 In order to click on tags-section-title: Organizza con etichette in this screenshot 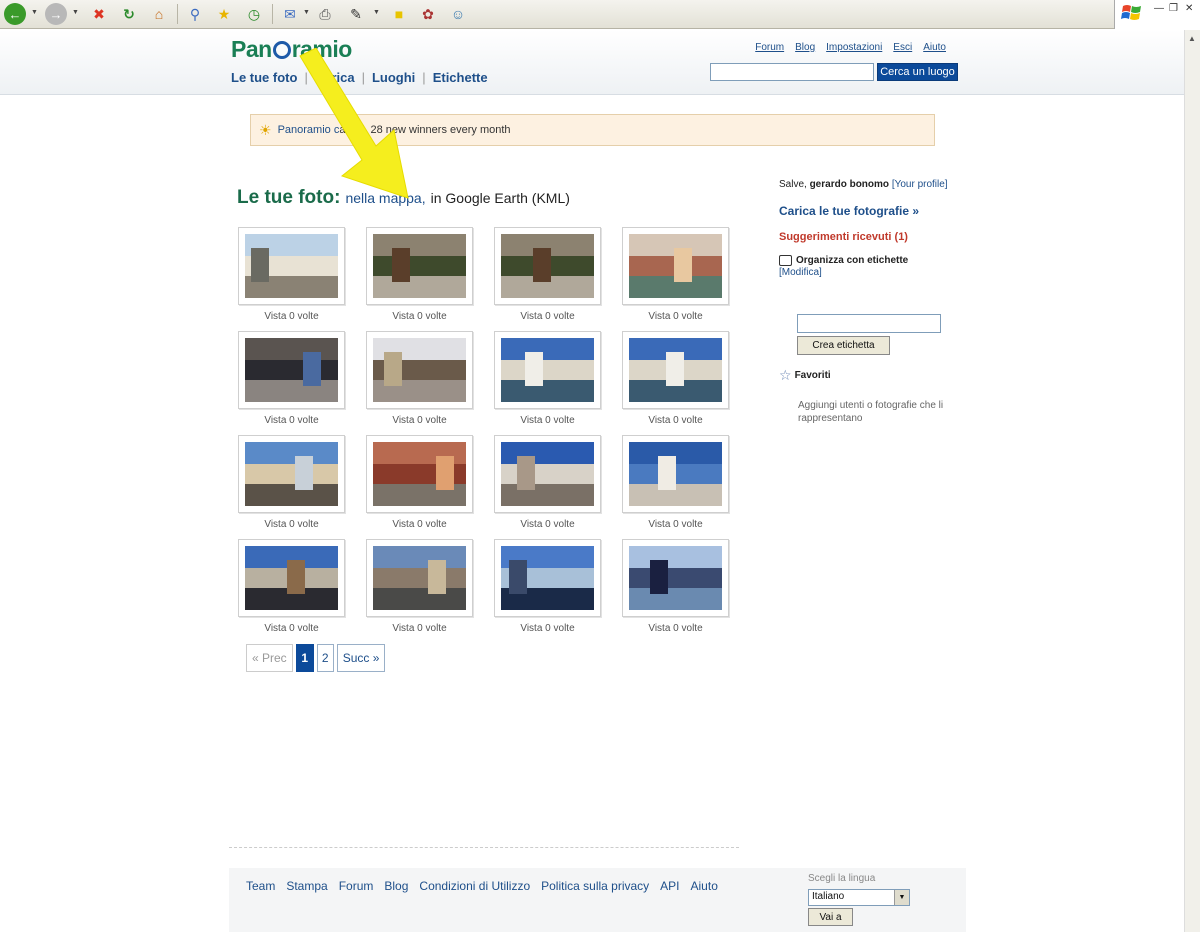, I will do `click(869, 260)`.